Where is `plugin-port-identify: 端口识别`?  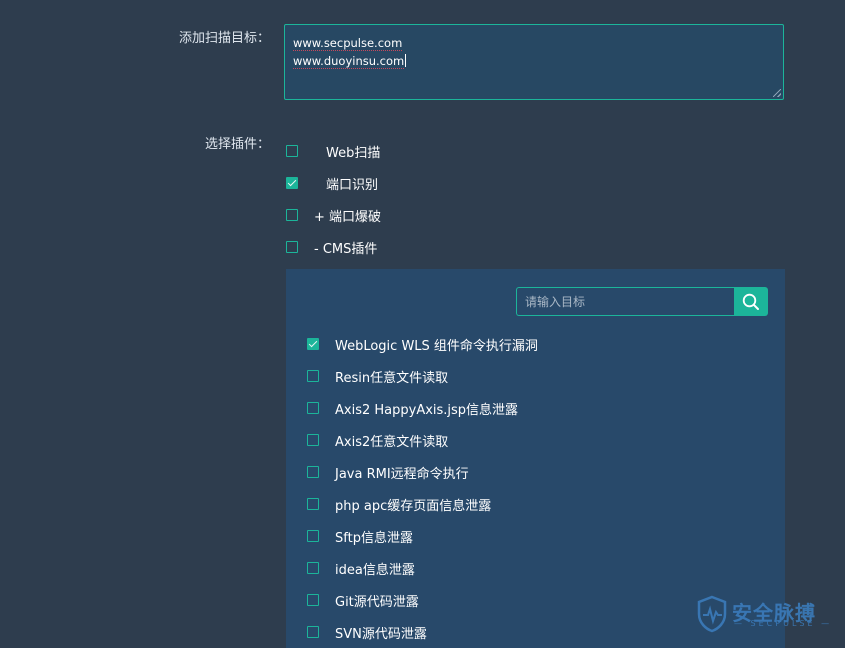 plugin-port-identify: 端口识别 is located at coordinates (332, 184).